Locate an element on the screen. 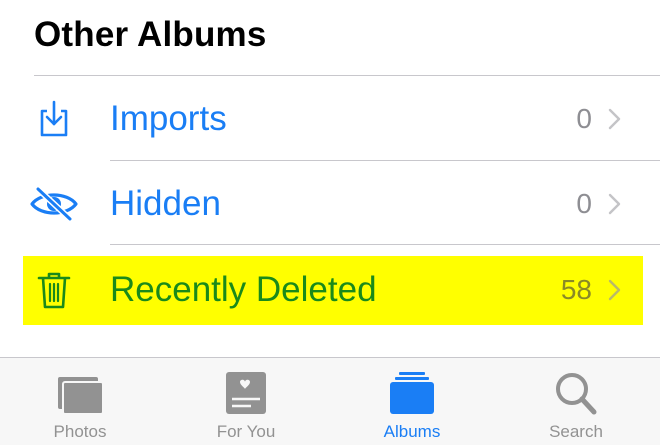 The image size is (660, 445). for-you-icon is located at coordinates (246, 393).